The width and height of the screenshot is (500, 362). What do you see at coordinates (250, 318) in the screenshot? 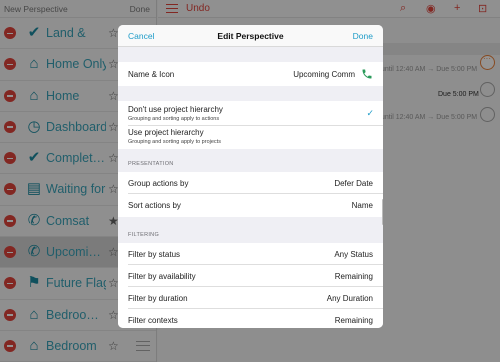
I see `filter-contexts-row: Filter contexts Remaining` at bounding box center [250, 318].